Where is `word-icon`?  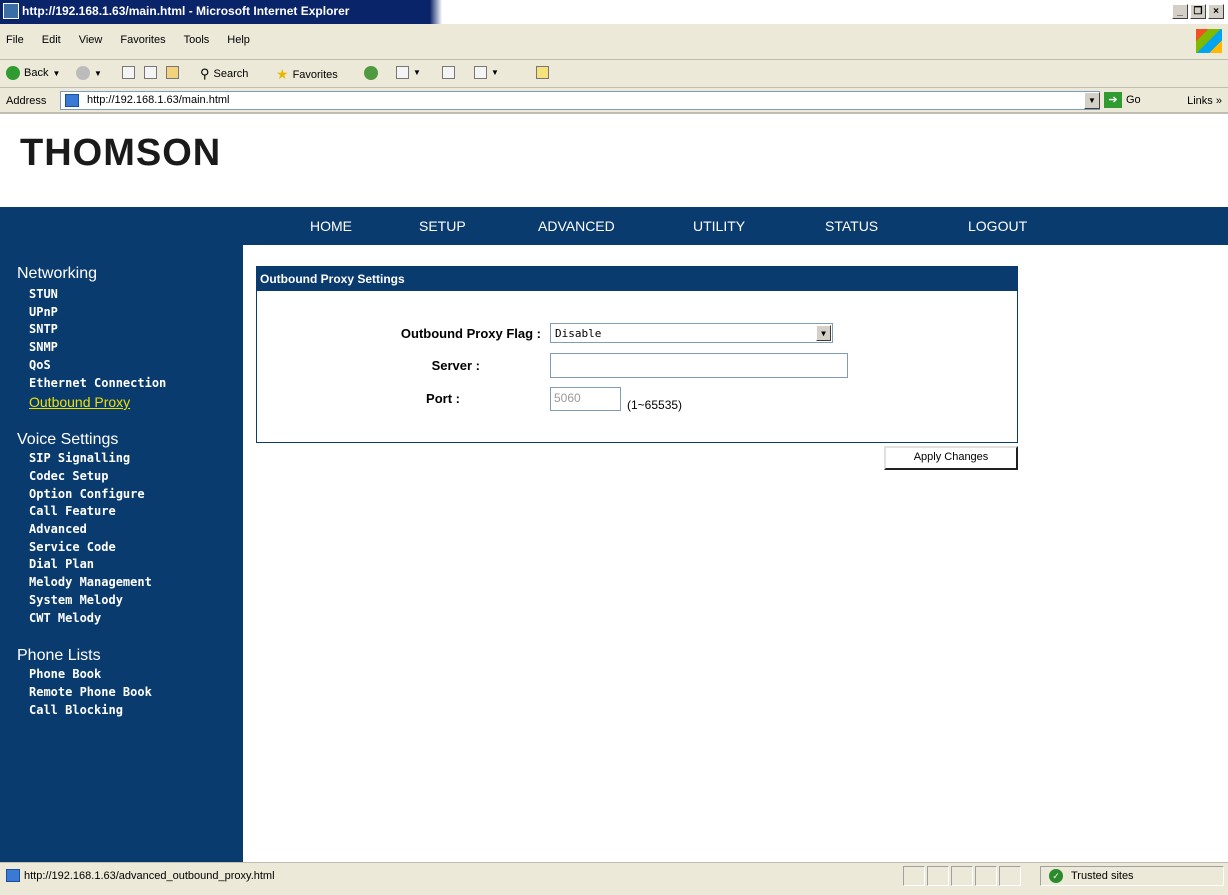 word-icon is located at coordinates (480, 72).